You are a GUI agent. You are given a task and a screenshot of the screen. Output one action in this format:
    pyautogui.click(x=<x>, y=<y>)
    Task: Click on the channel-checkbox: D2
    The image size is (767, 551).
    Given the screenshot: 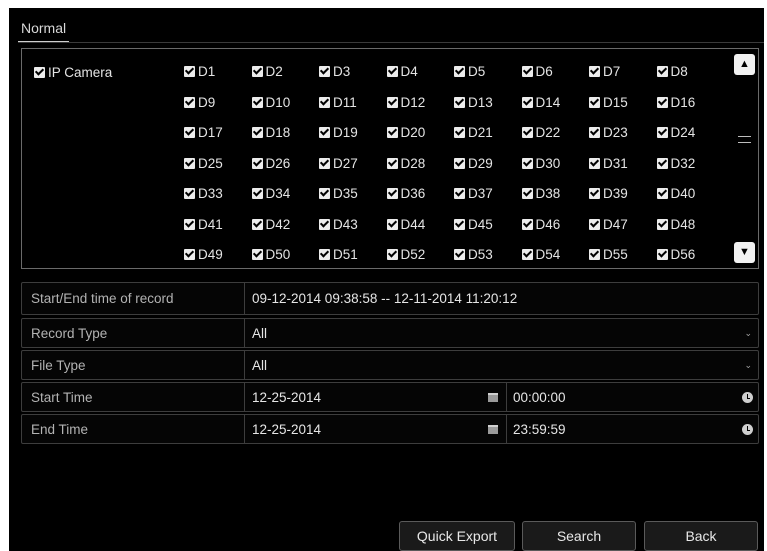 What is the action you would take?
    pyautogui.click(x=285, y=79)
    